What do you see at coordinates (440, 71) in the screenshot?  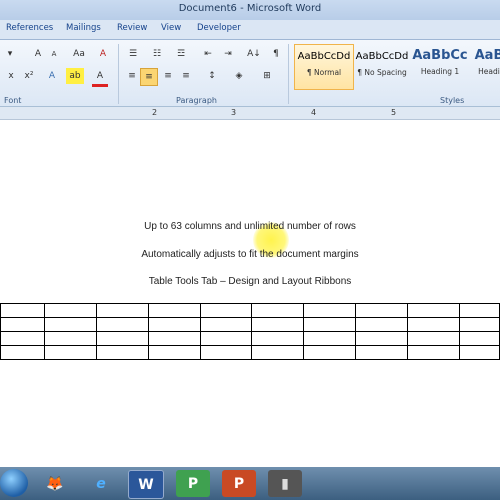 I see `style-name: Heading 1` at bounding box center [440, 71].